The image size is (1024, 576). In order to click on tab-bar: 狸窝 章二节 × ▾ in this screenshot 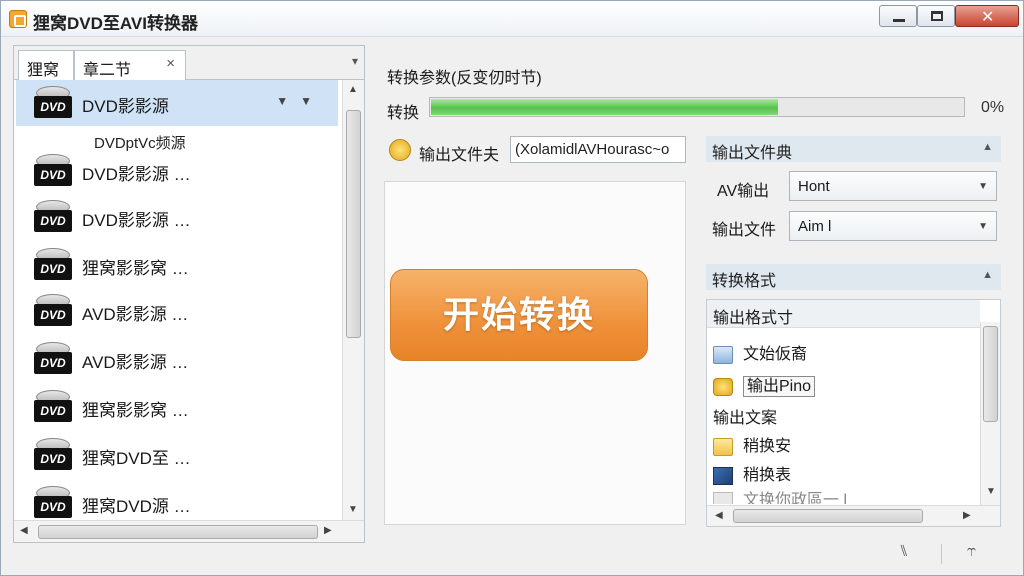, I will do `click(189, 63)`.